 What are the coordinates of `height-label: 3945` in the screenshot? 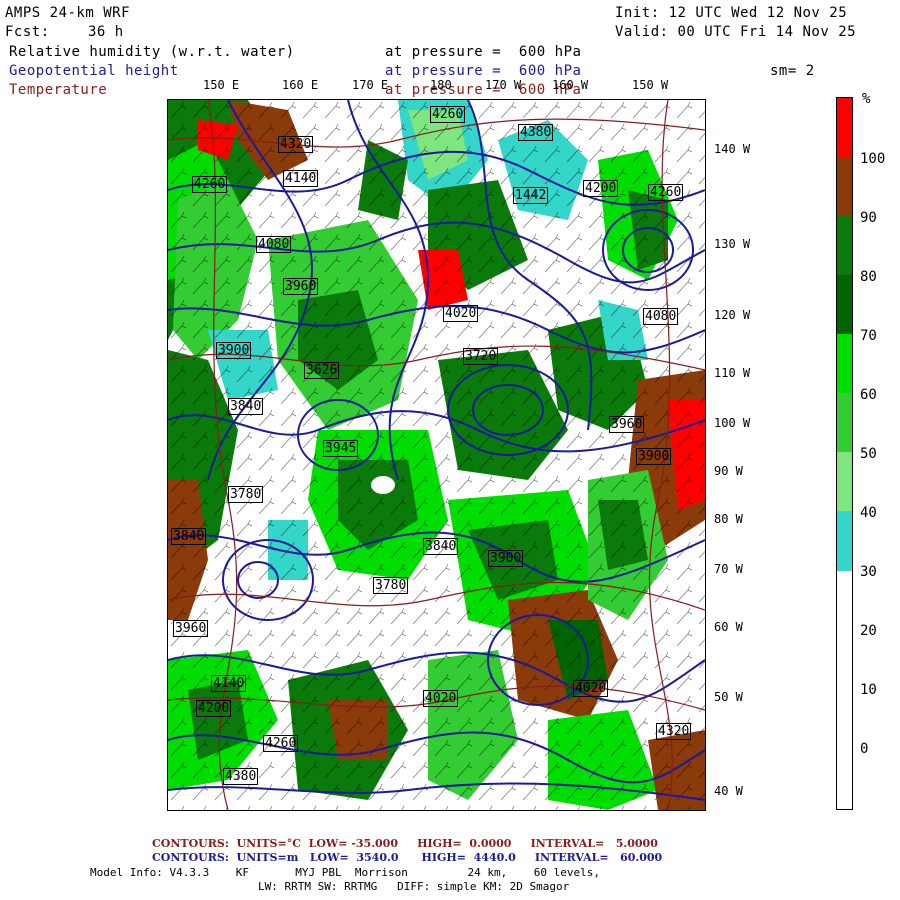 It's located at (341, 448).